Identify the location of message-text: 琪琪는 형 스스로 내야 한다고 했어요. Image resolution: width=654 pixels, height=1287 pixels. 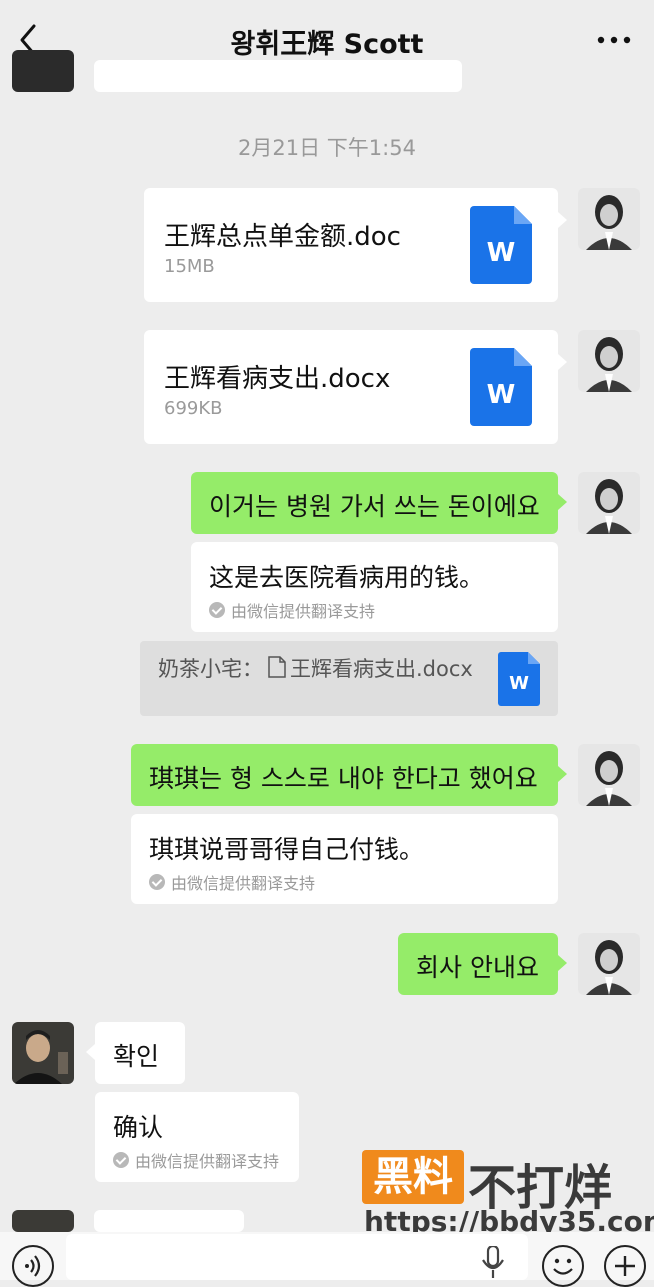
(343, 778).